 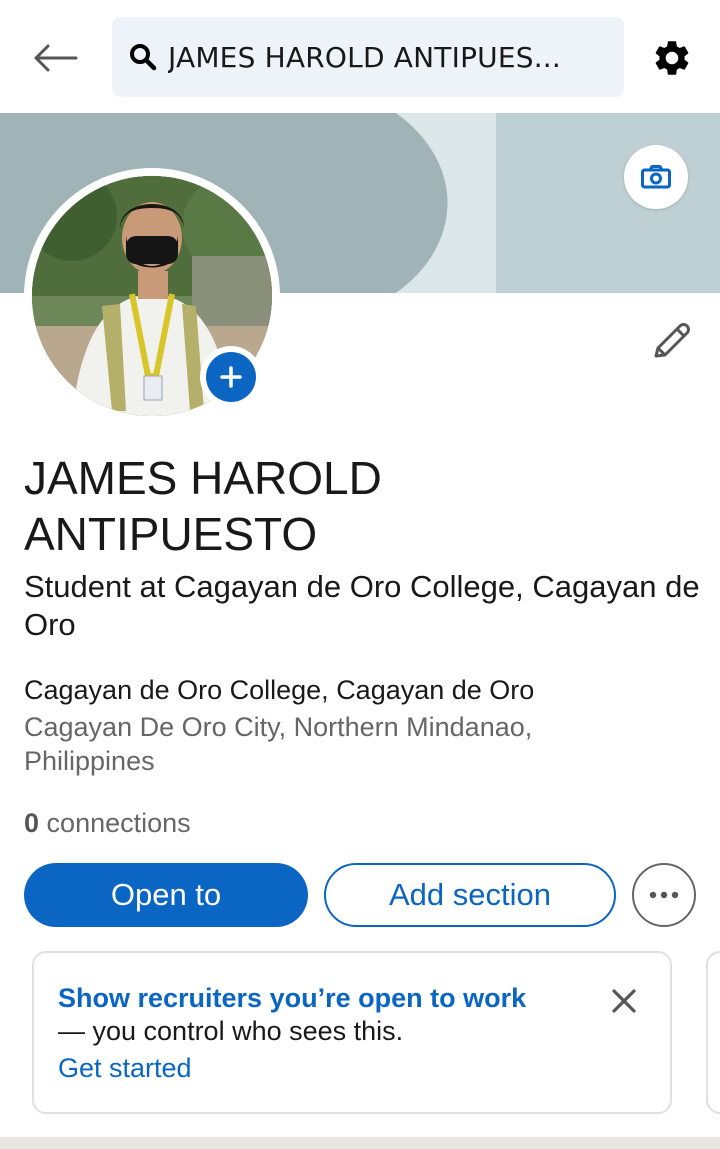 I want to click on connections-number: 0, so click(x=32, y=823).